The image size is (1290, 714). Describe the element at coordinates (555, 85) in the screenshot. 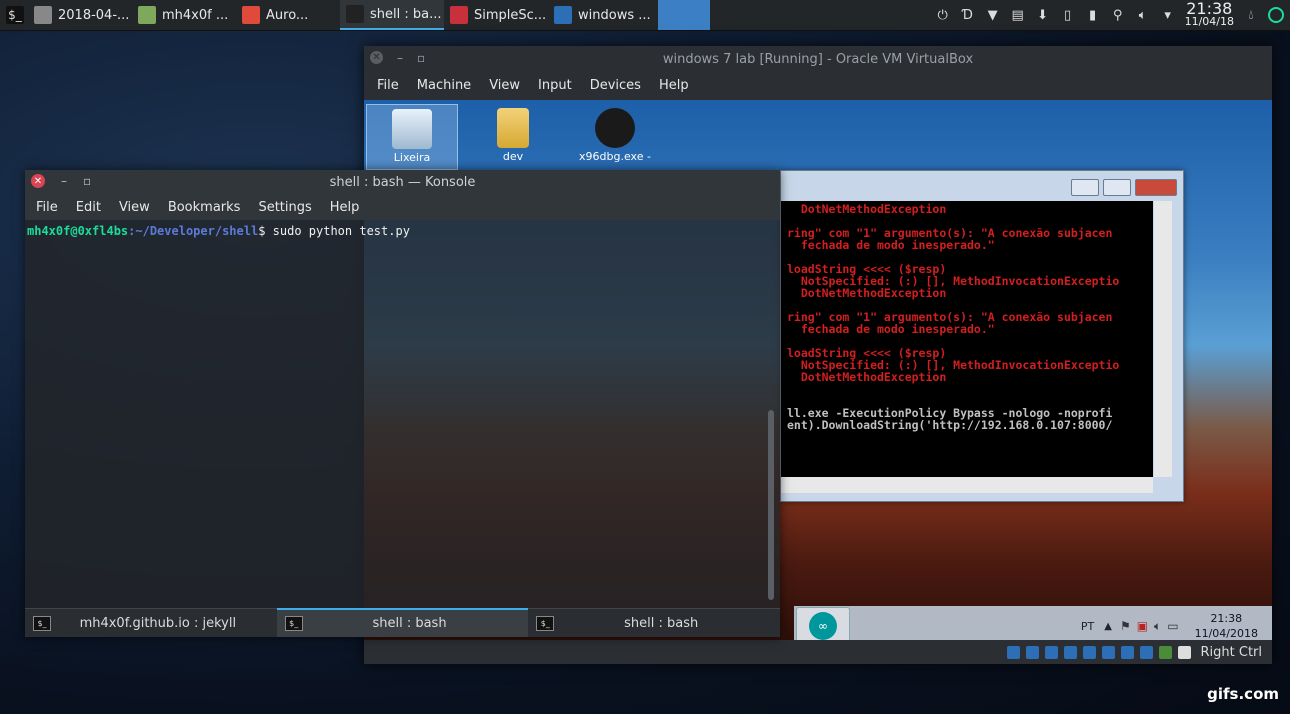

I see `vbox-menu-input: Input` at that location.